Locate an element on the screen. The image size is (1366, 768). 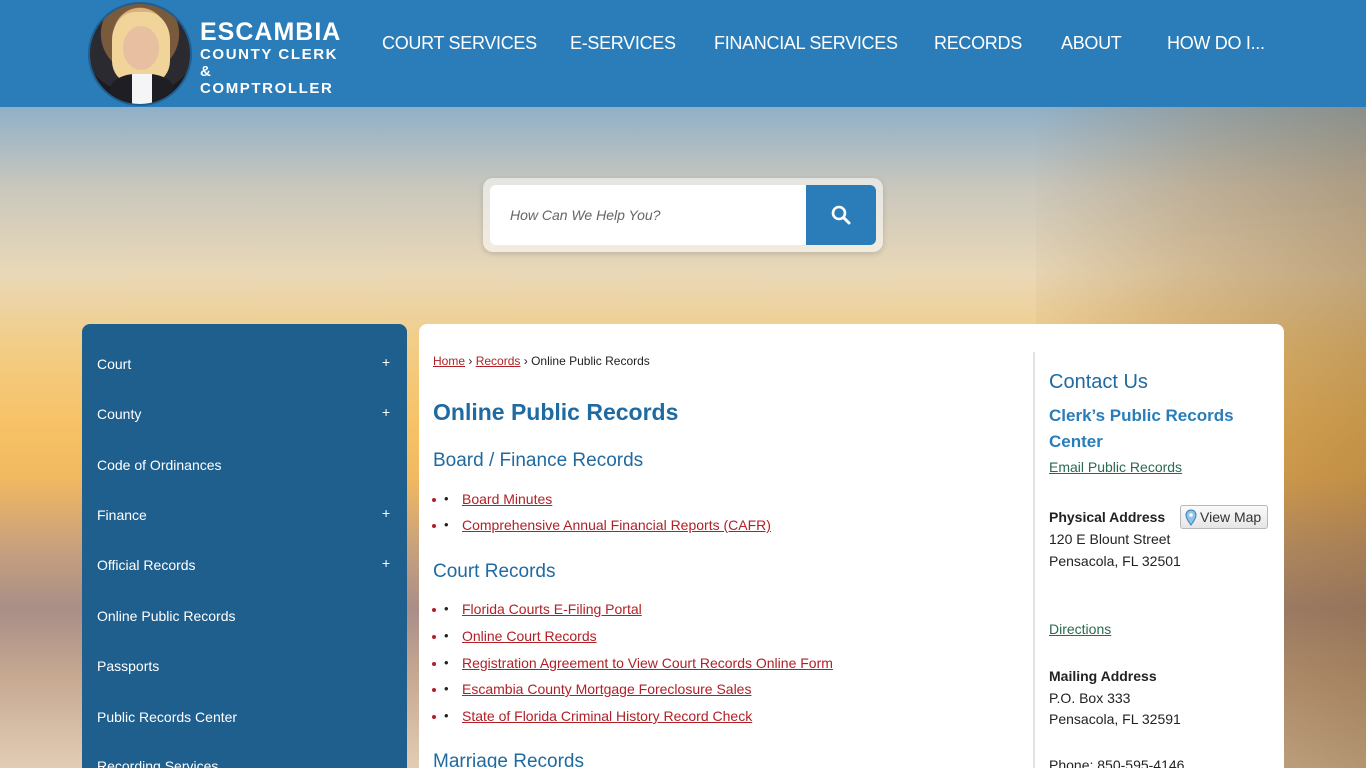
breadcrumb-records: Records is located at coordinates (498, 361).